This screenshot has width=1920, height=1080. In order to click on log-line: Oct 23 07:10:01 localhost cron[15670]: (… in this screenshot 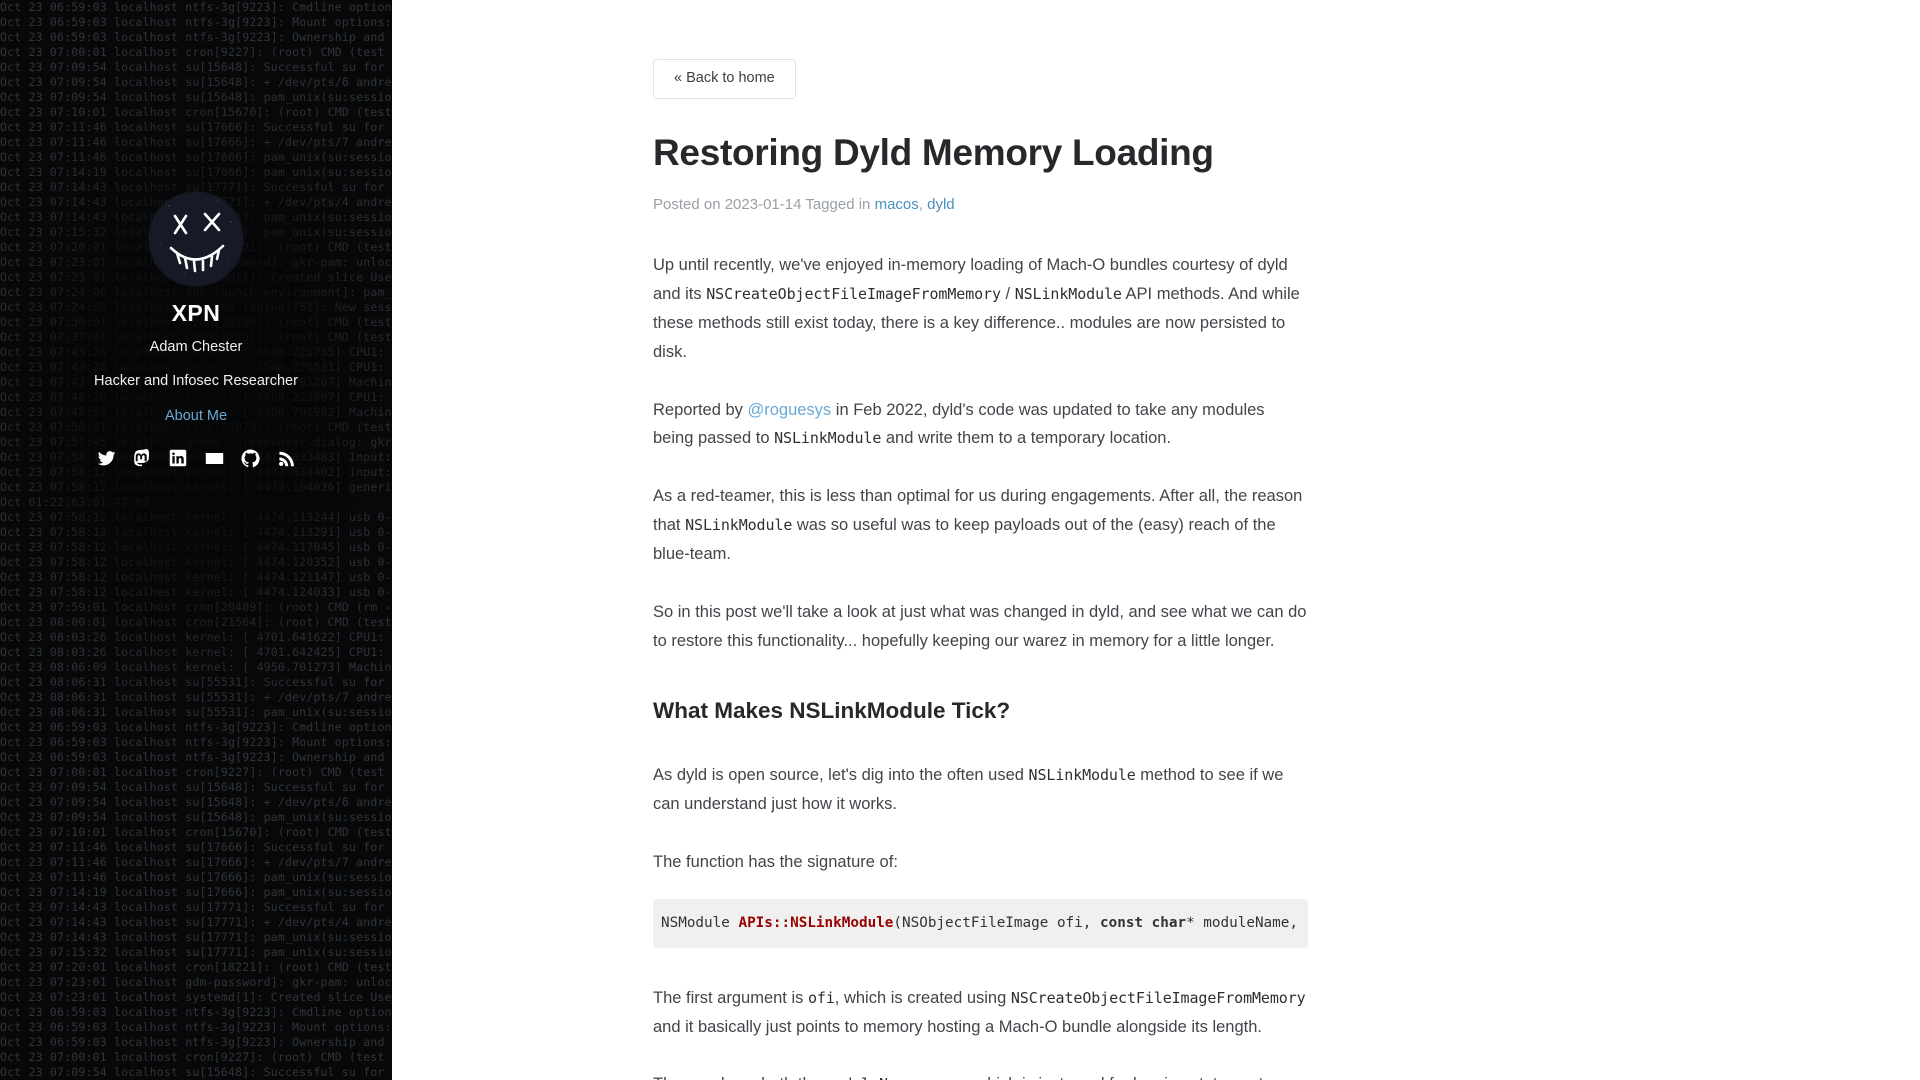, I will do `click(196, 832)`.